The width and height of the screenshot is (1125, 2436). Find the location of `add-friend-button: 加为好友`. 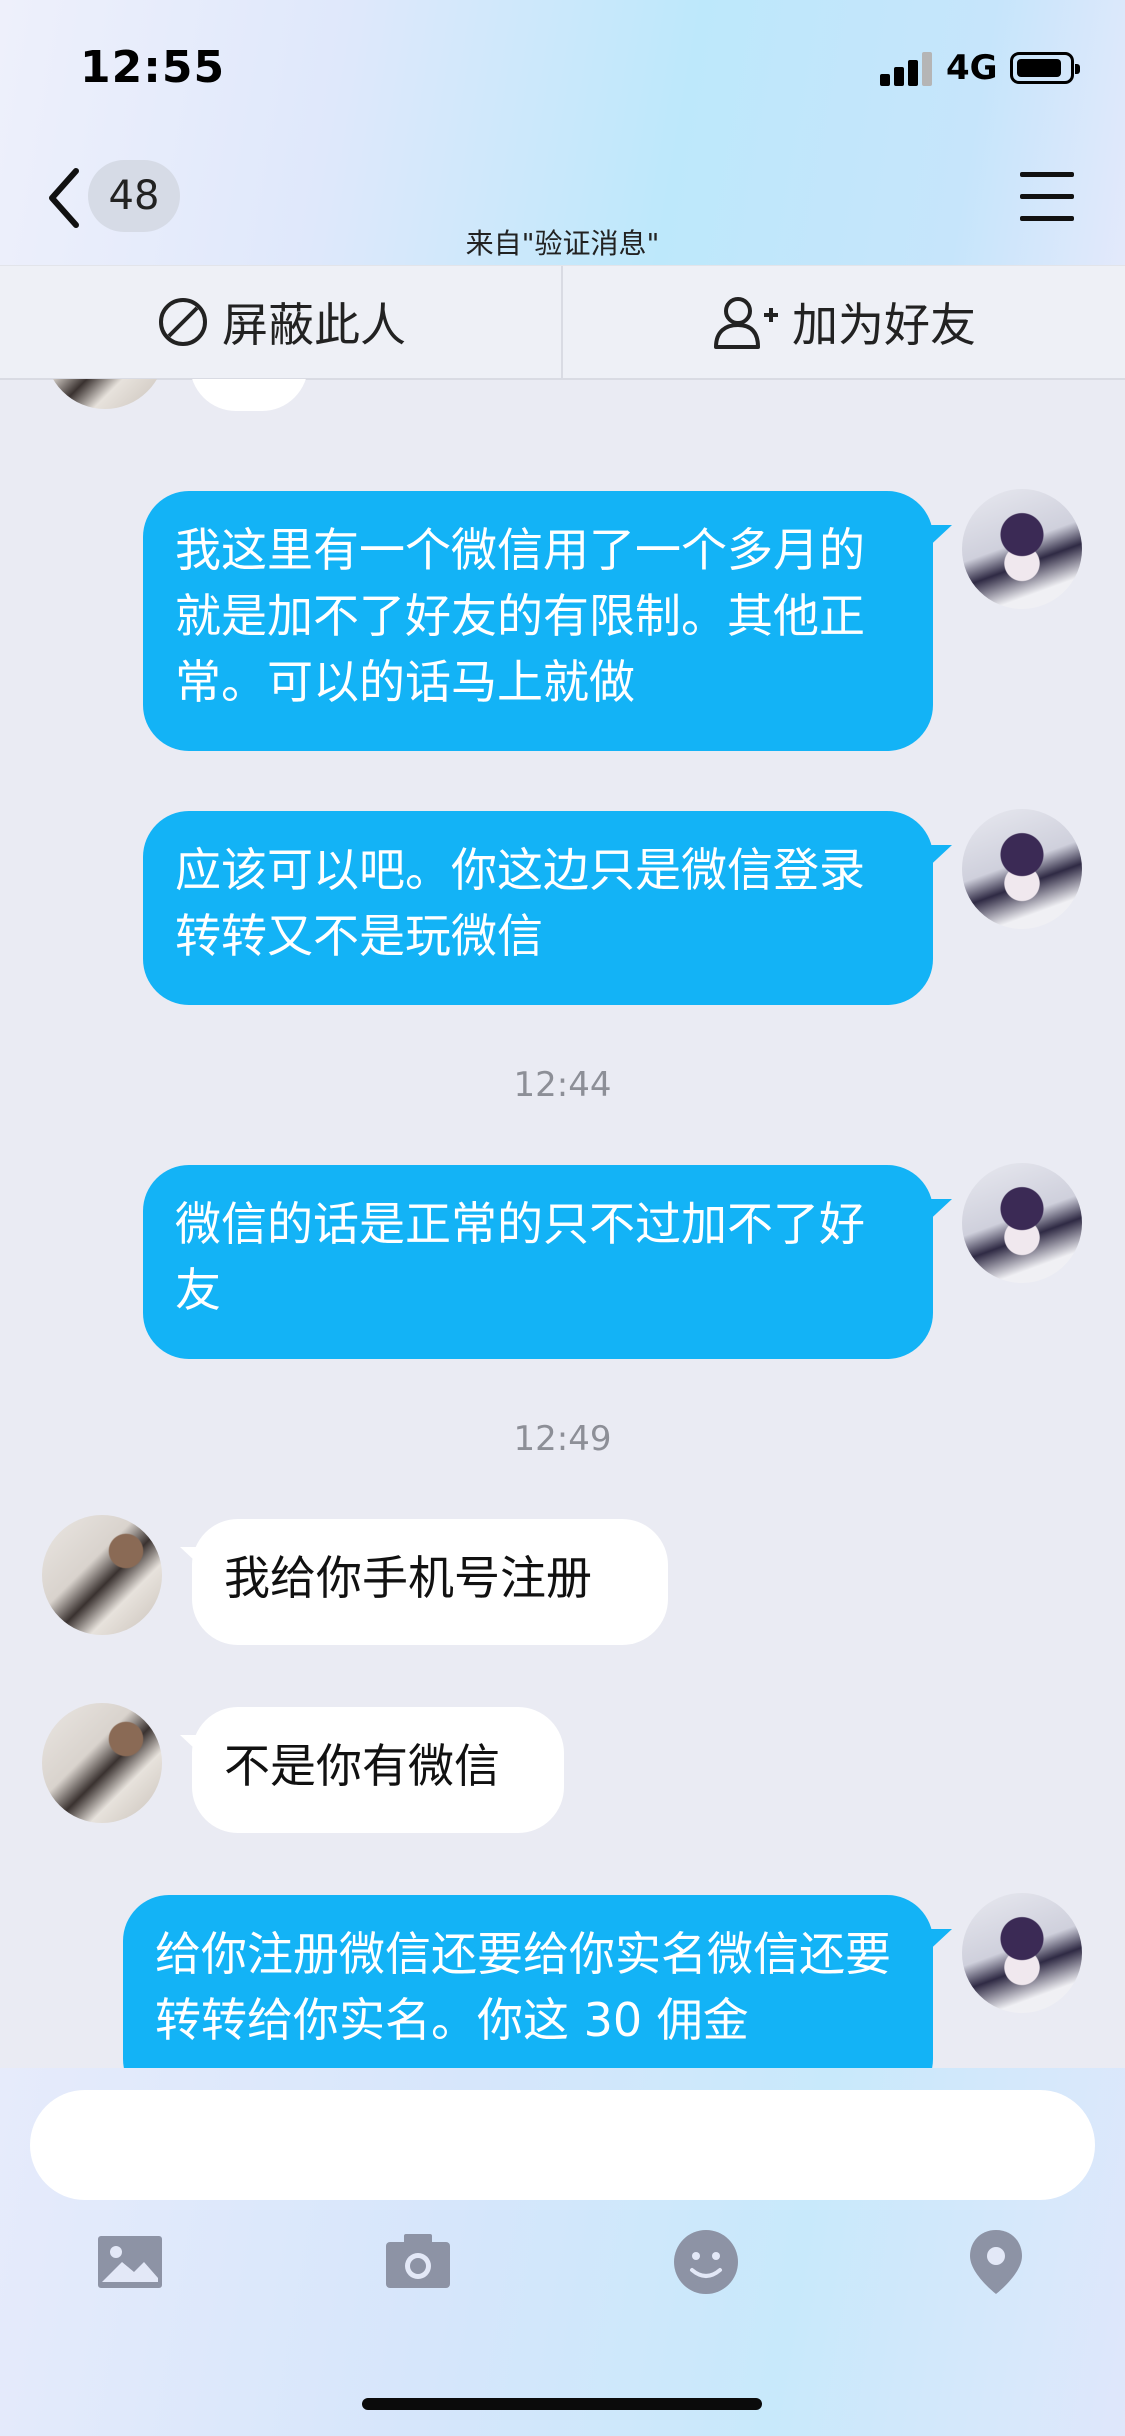

add-friend-button: 加为好友 is located at coordinates (844, 322).